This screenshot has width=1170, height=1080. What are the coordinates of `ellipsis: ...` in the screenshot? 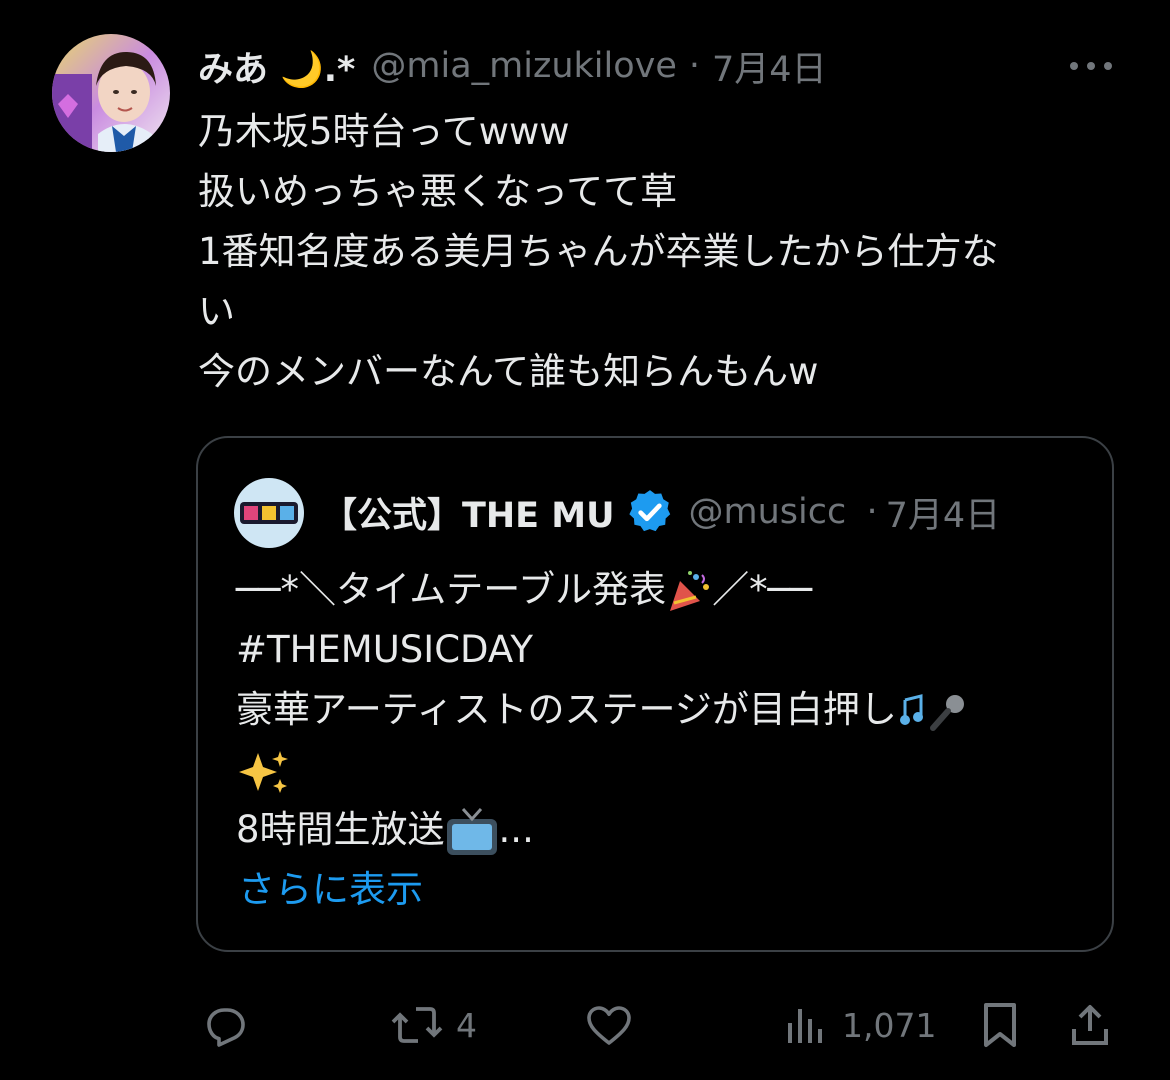 It's located at (516, 829).